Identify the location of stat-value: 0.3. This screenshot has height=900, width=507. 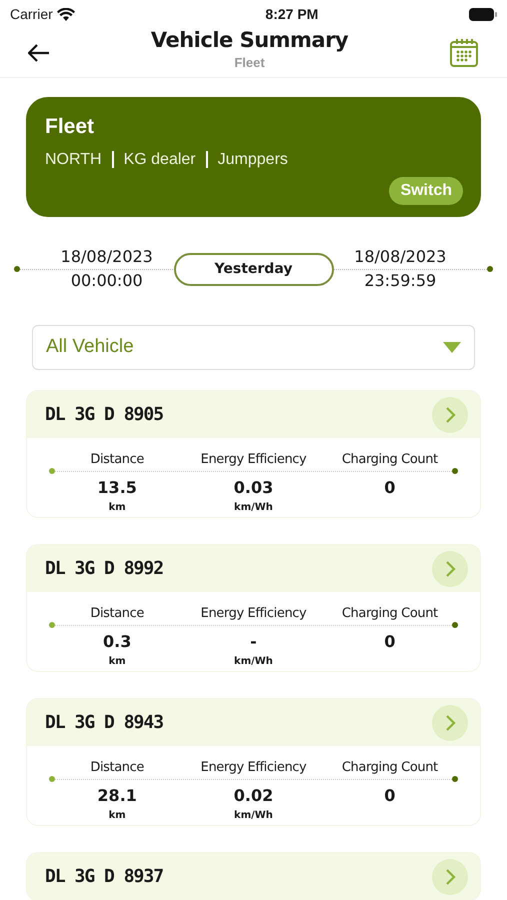
(117, 642).